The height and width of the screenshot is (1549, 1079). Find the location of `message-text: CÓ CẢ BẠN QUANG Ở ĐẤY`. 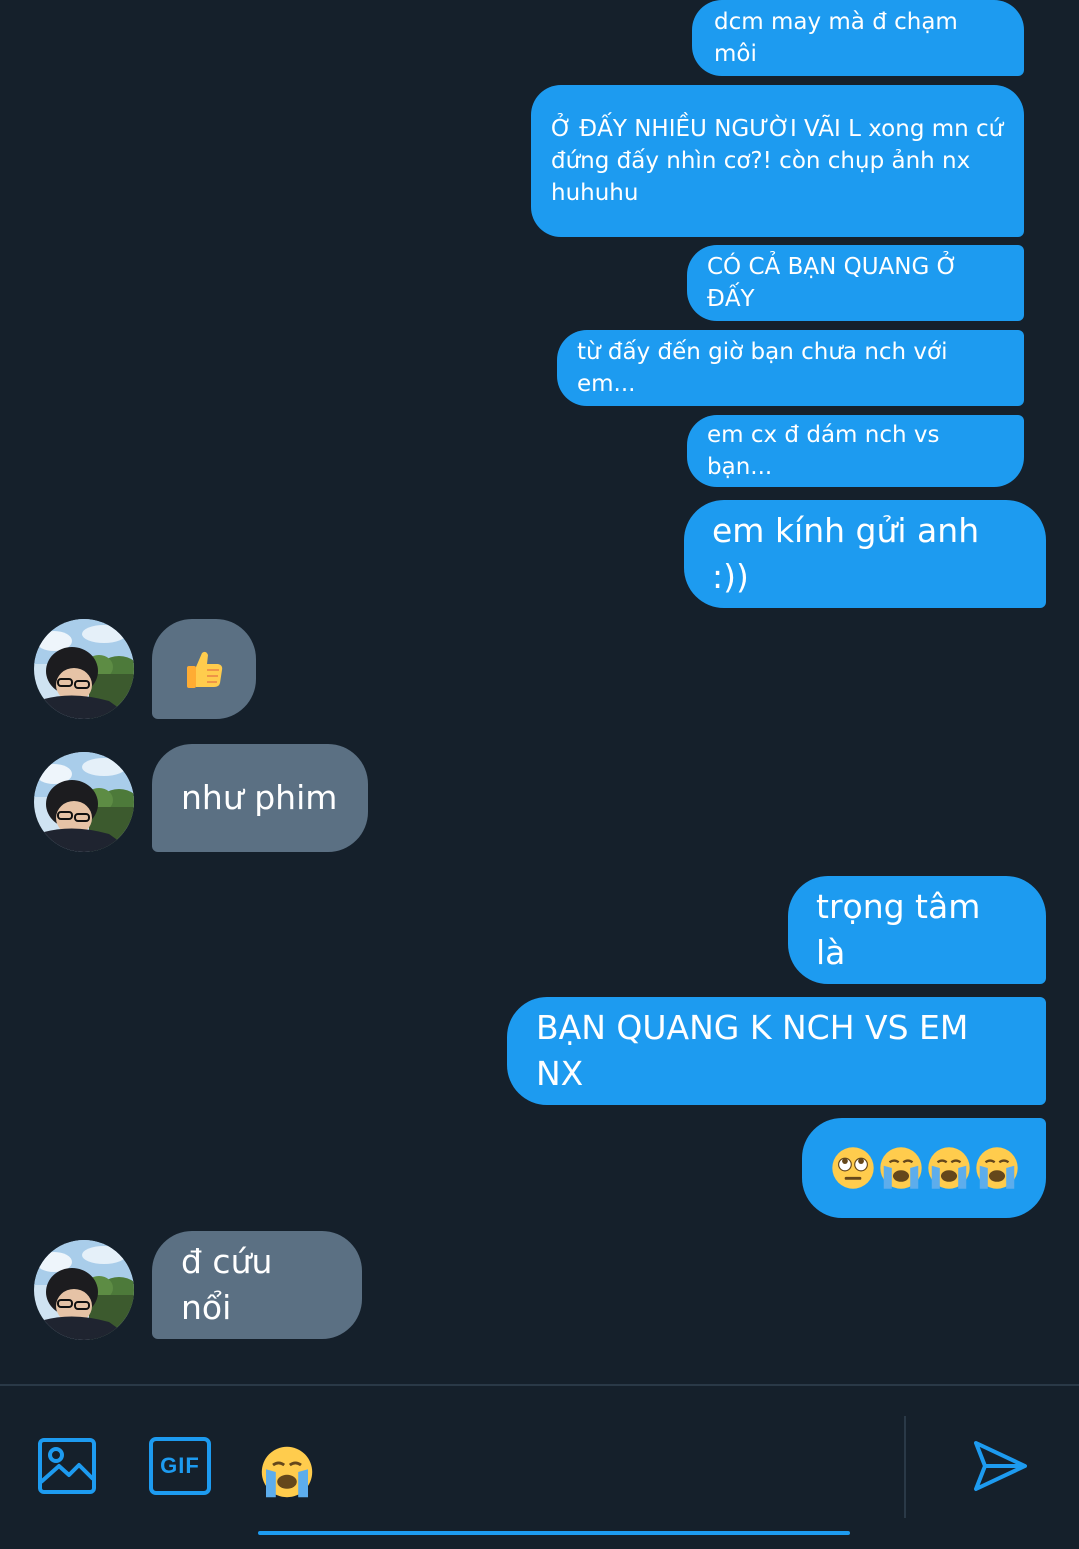

message-text: CÓ CẢ BẠN QUANG Ở ĐẤY is located at coordinates (832, 282).